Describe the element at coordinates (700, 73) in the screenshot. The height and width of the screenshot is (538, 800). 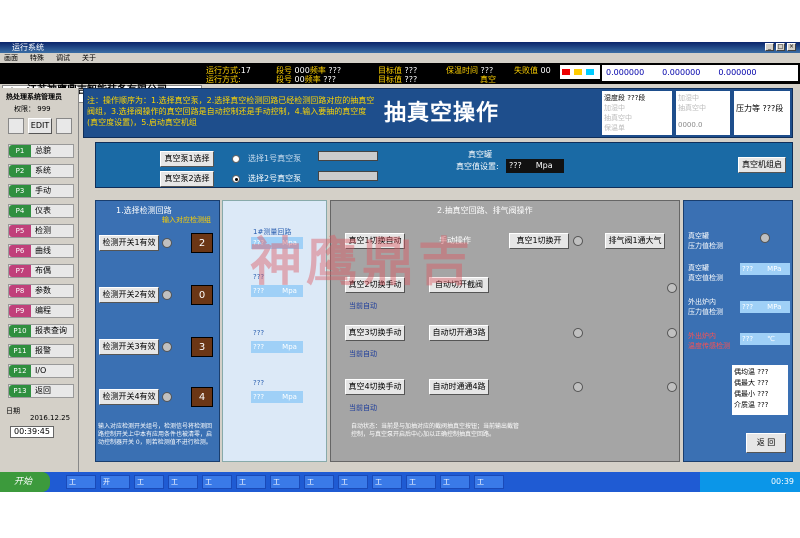
I see `counter-display: 0.000000 0.000000 0.000000` at that location.